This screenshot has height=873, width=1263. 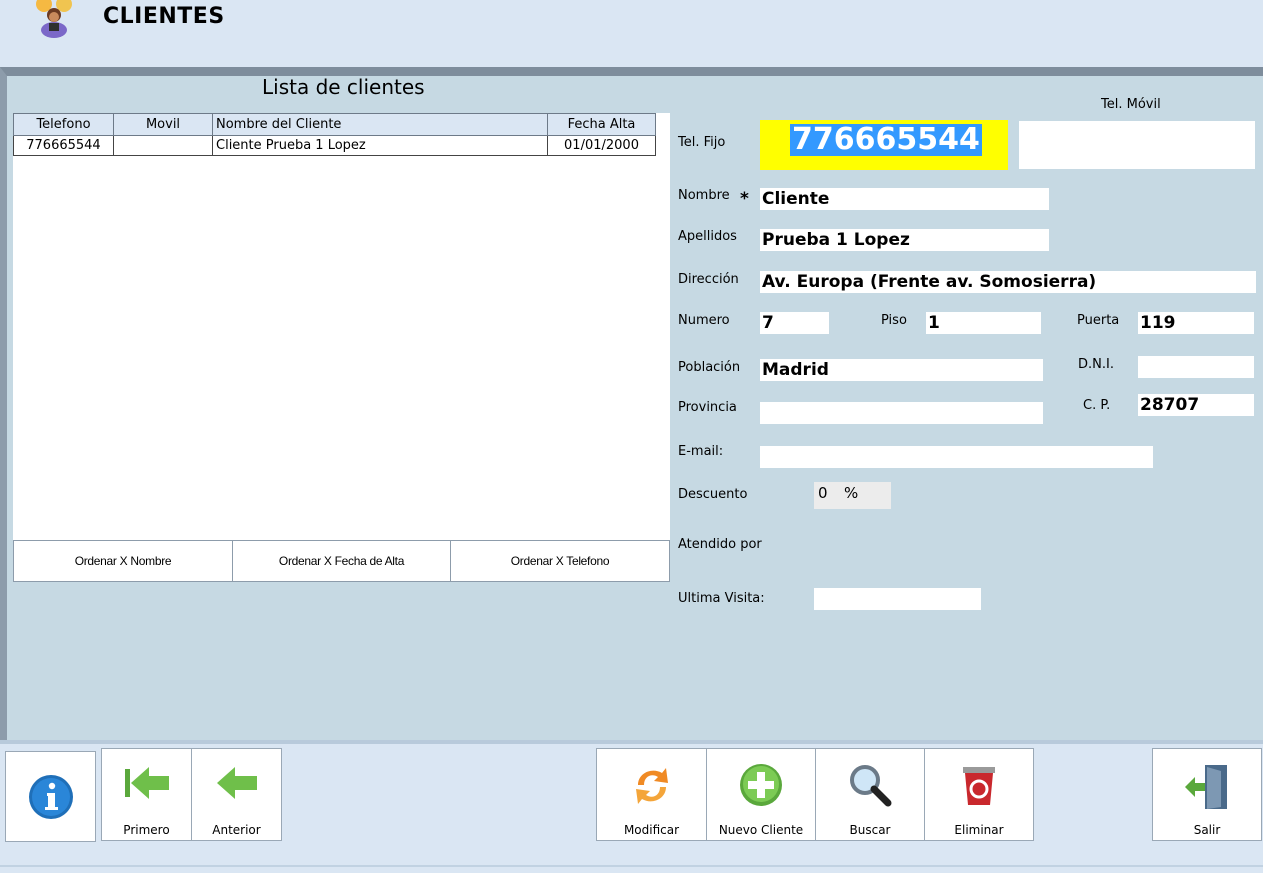 What do you see at coordinates (560, 561) in the screenshot?
I see `sort-by-phone-button: Ordenar X Telefono` at bounding box center [560, 561].